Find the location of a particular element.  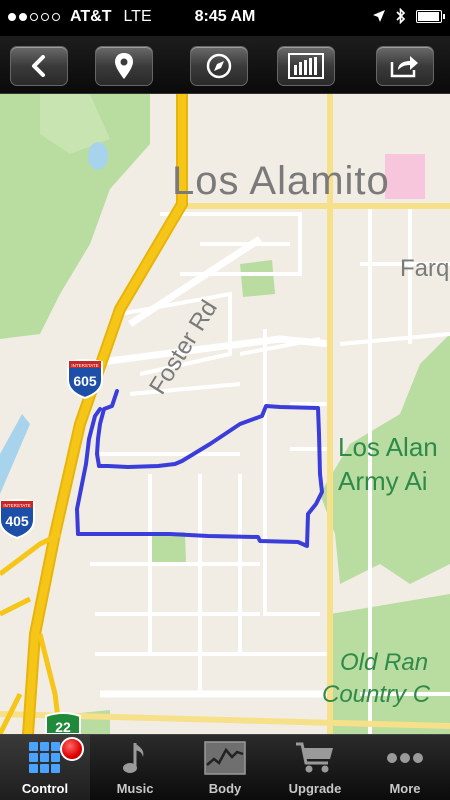

tab-label: Upgrade is located at coordinates (315, 788).